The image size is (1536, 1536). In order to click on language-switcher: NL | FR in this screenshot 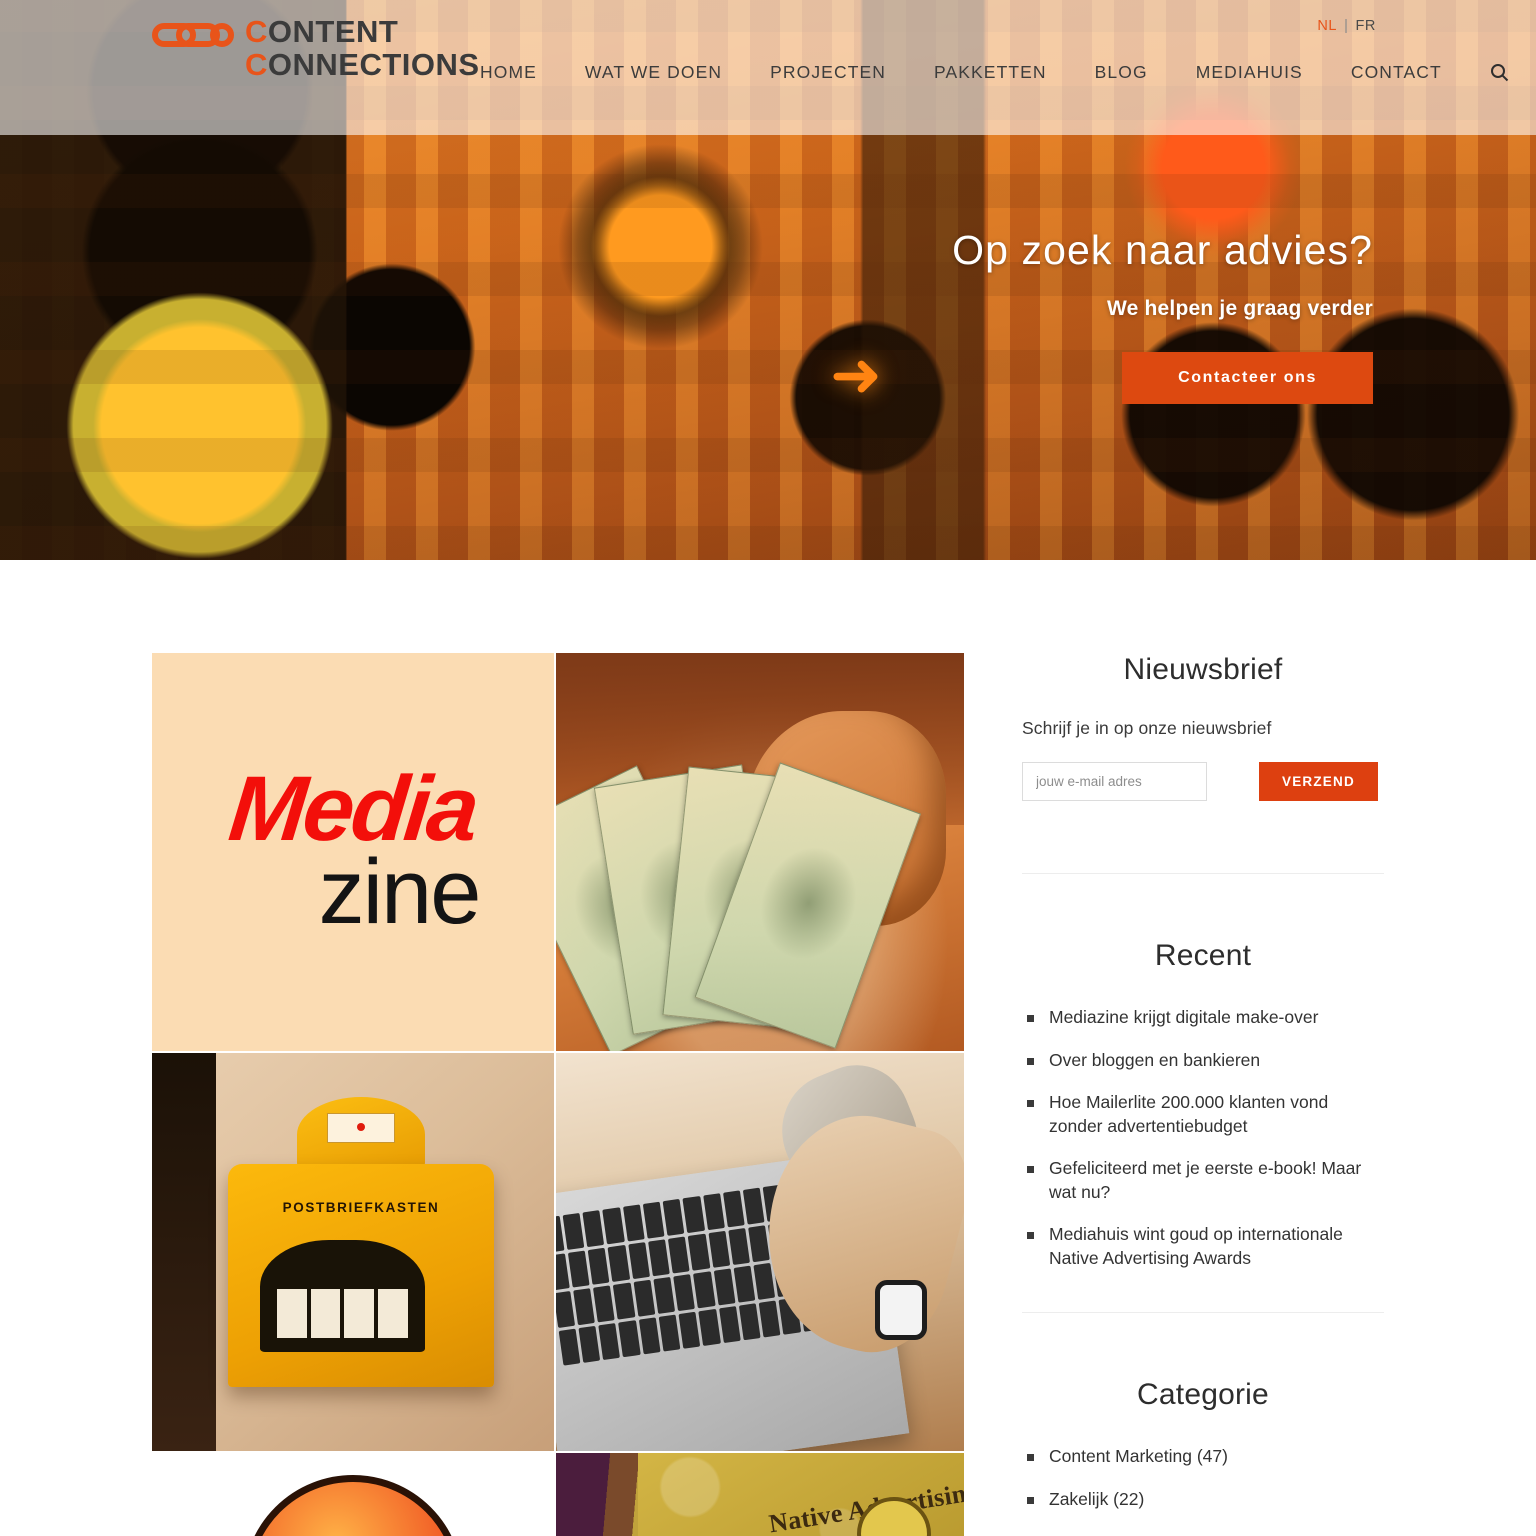, I will do `click(1346, 26)`.